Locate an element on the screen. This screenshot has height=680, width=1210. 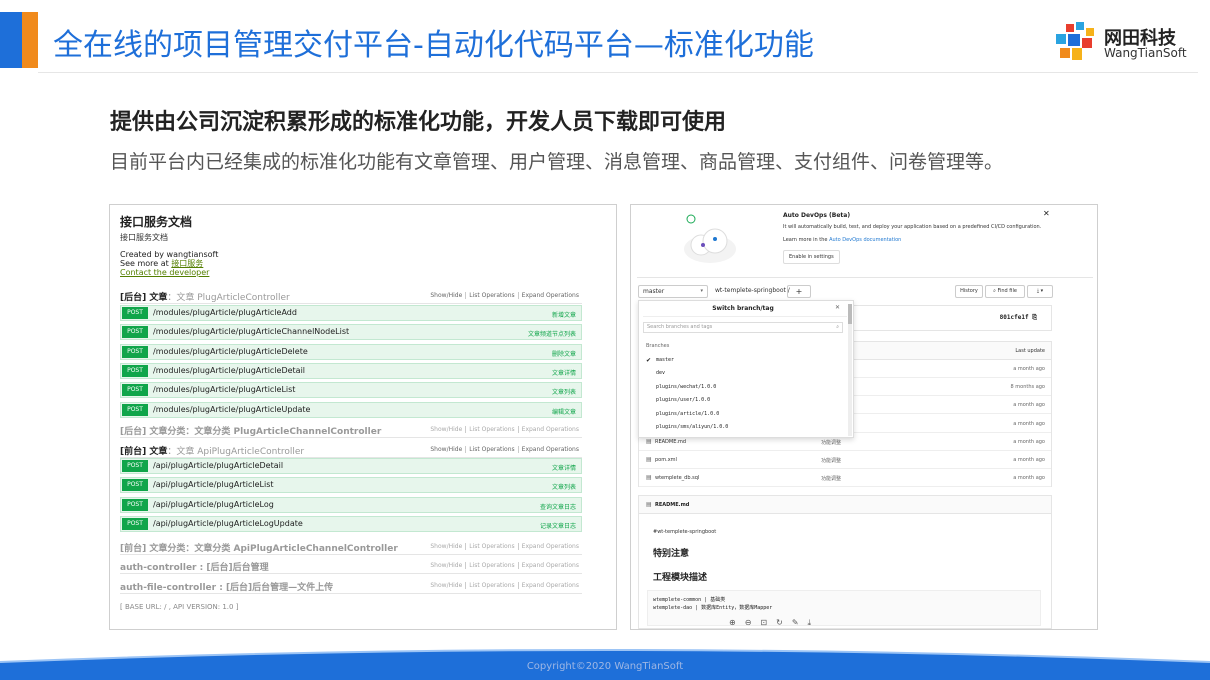
readme-heading-1: #wt-templete-springboot is located at coordinates (685, 532).